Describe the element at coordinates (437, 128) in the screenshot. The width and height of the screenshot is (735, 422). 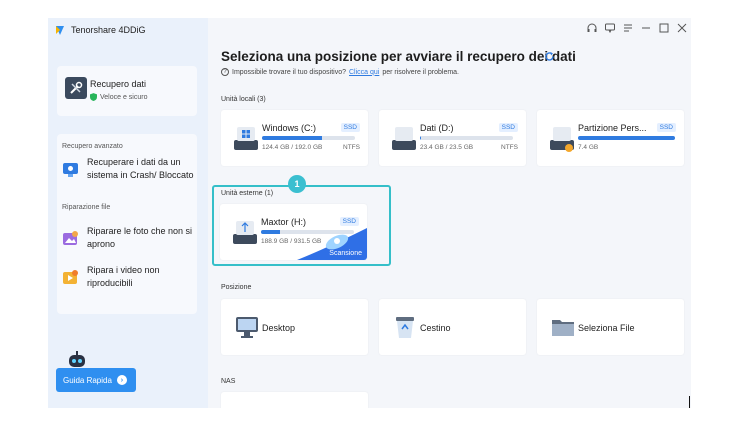
I see `drive-name: Dati (D:)` at that location.